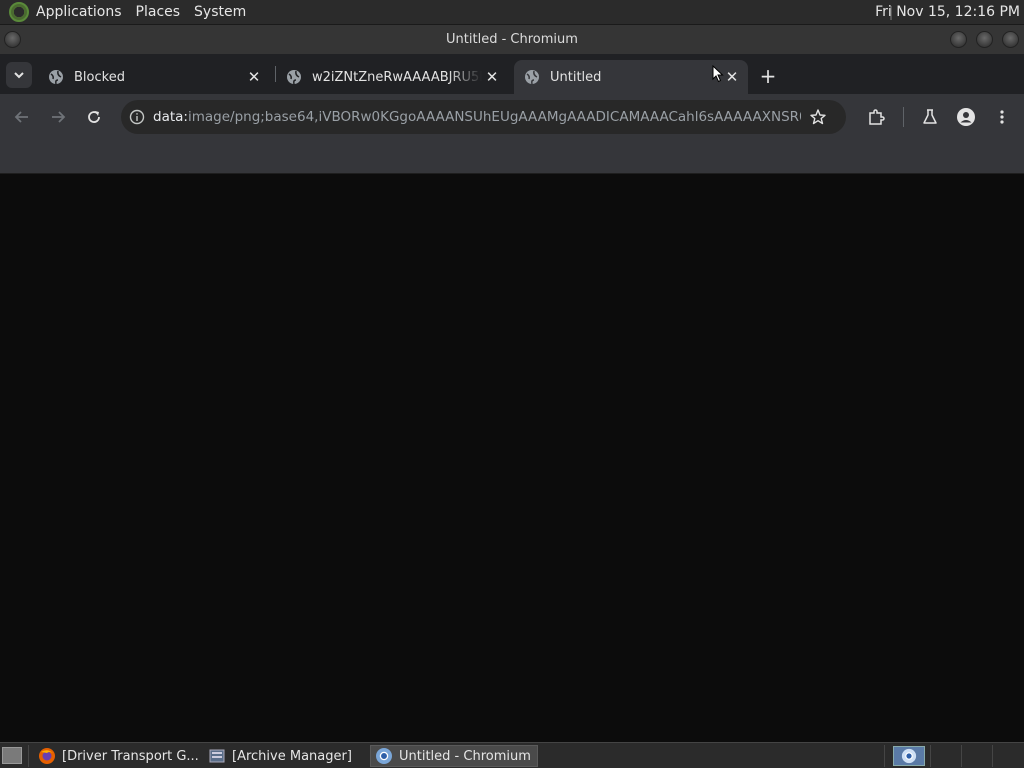 This screenshot has width=1024, height=768. I want to click on bookmark-star-icon, so click(818, 117).